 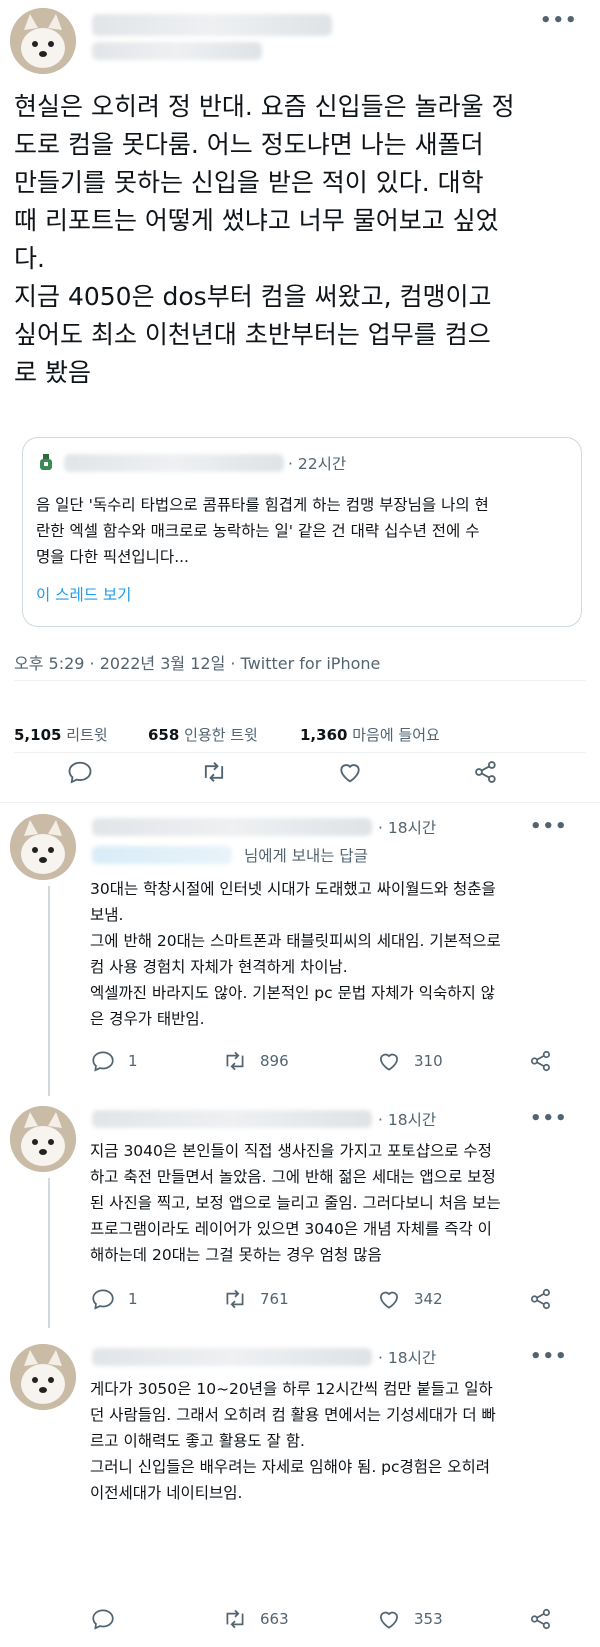 What do you see at coordinates (83, 594) in the screenshot?
I see `view-thread-link: 이 스레드 보기` at bounding box center [83, 594].